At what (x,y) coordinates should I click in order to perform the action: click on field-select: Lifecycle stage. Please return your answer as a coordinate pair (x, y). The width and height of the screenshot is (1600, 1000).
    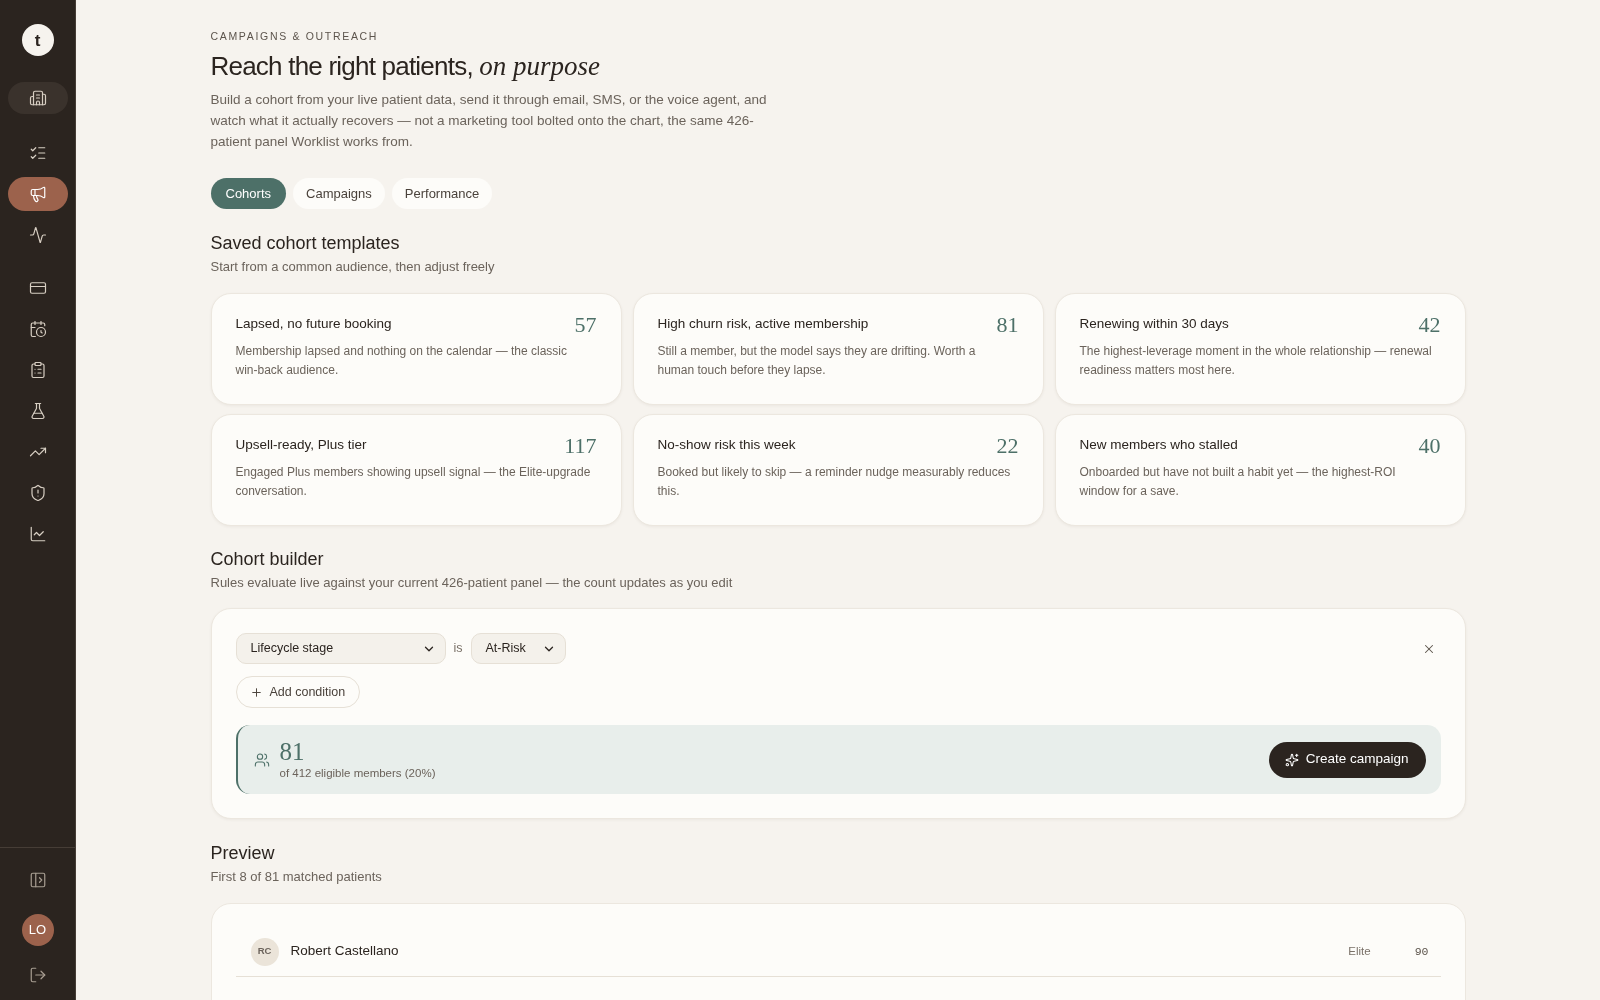
    Looking at the image, I should click on (340, 648).